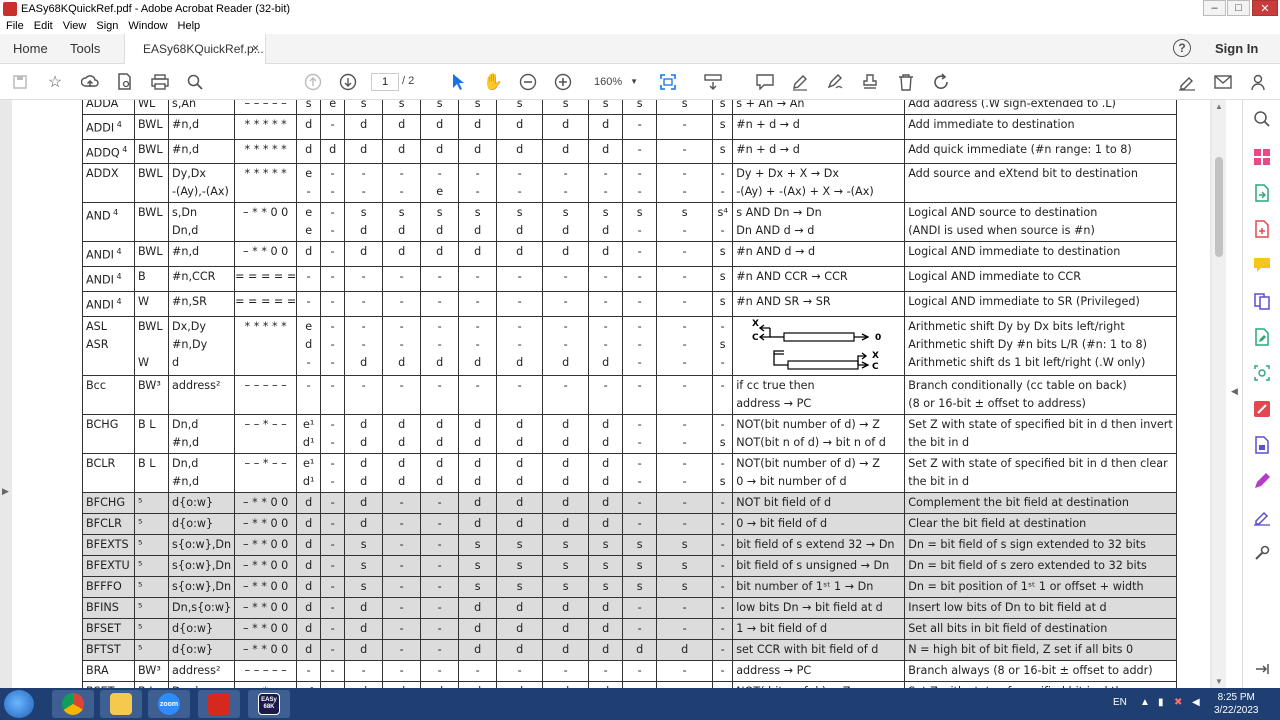 Image resolution: width=1280 pixels, height=720 pixels. Describe the element at coordinates (1236, 704) in the screenshot. I see `taskbar-clock: 8:25 PM 3/22/2023` at that location.